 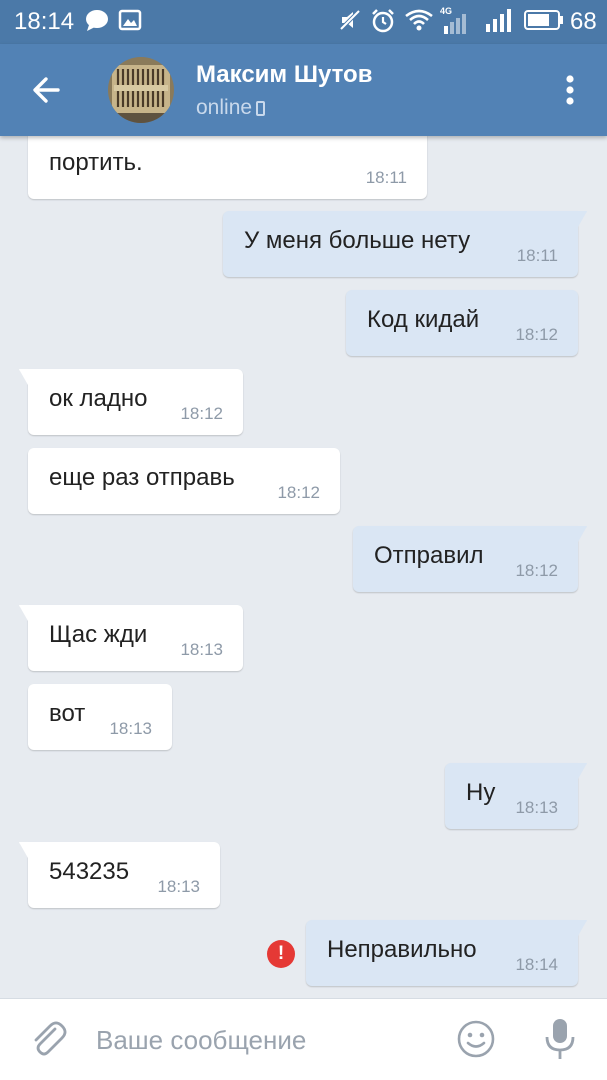 What do you see at coordinates (476, 1039) in the screenshot?
I see `emoji-icon` at bounding box center [476, 1039].